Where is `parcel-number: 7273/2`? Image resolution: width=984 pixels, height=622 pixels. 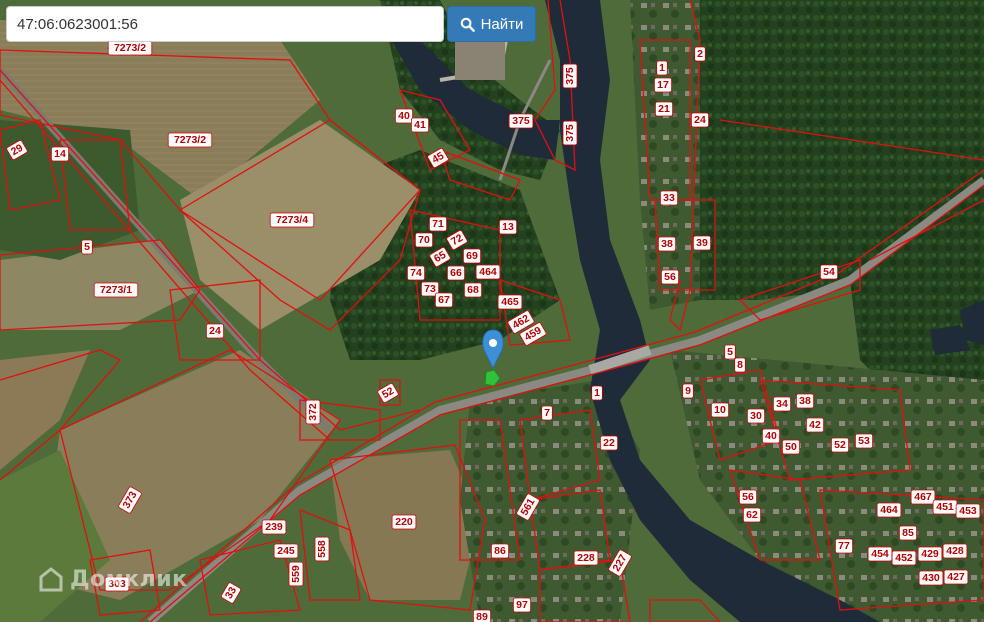
parcel-number: 7273/2 is located at coordinates (190, 140).